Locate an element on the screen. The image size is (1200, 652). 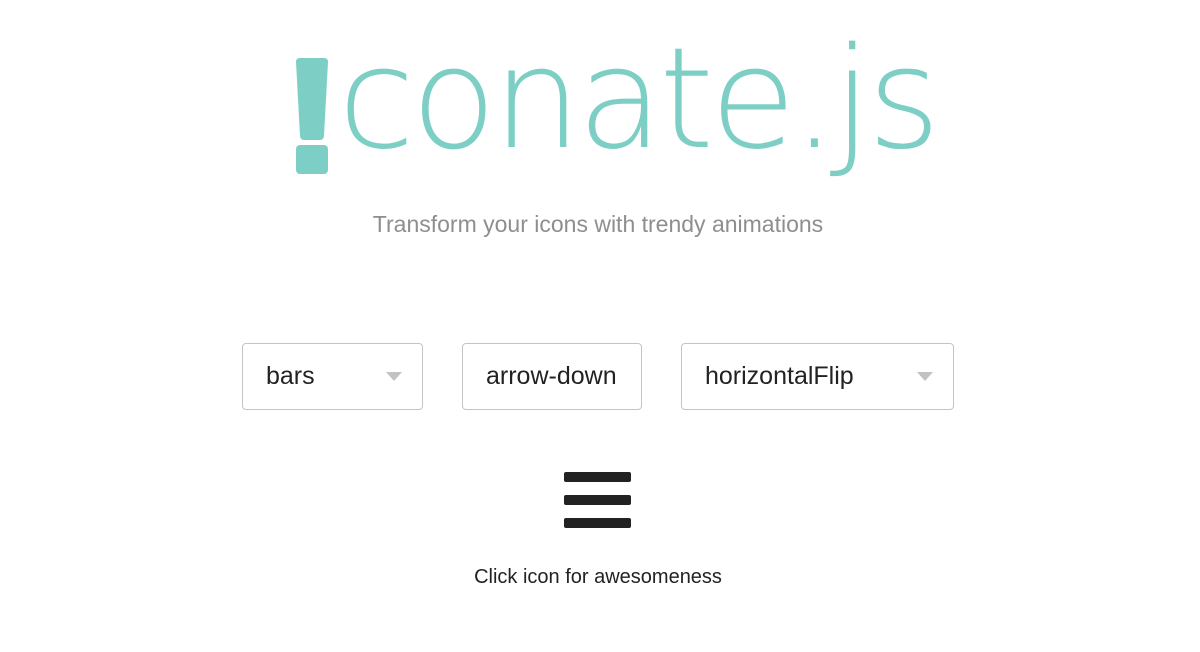
logo: conate.js is located at coordinates (617, 118).